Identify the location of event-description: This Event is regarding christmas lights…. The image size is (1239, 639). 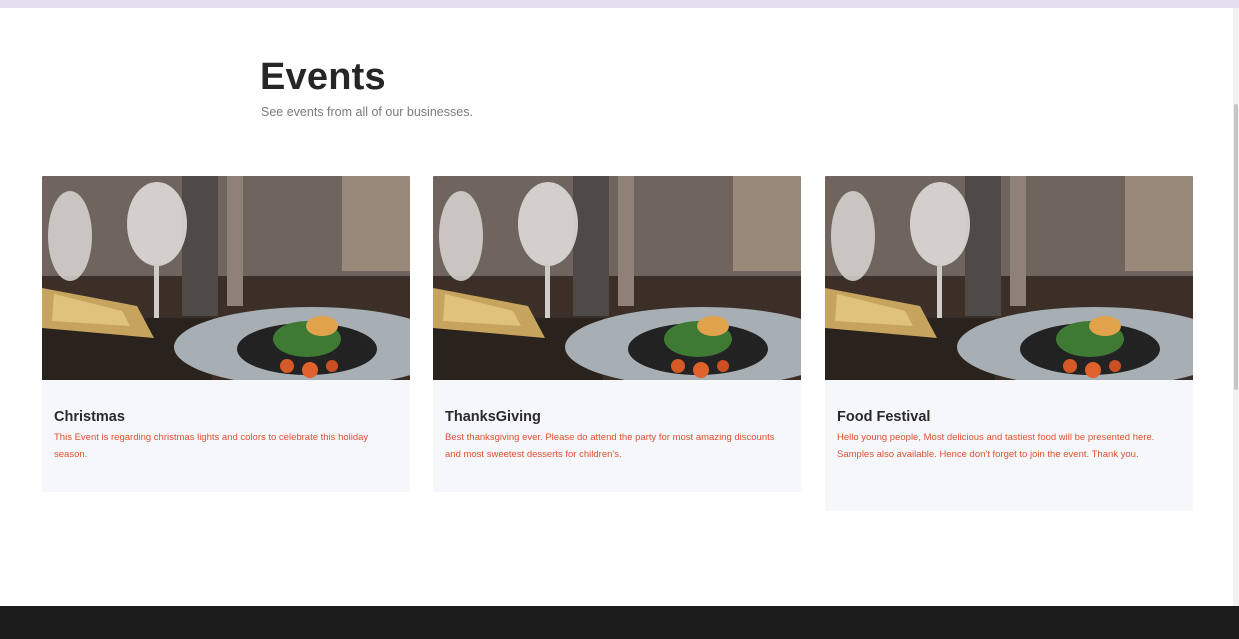
(211, 446).